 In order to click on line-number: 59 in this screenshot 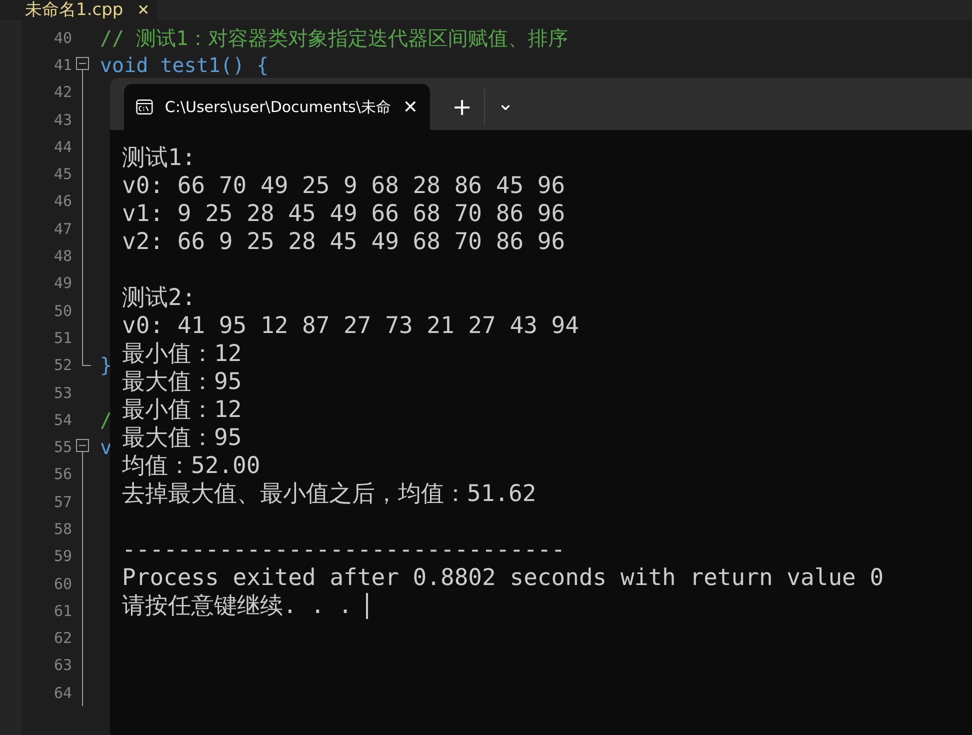, I will do `click(62, 556)`.